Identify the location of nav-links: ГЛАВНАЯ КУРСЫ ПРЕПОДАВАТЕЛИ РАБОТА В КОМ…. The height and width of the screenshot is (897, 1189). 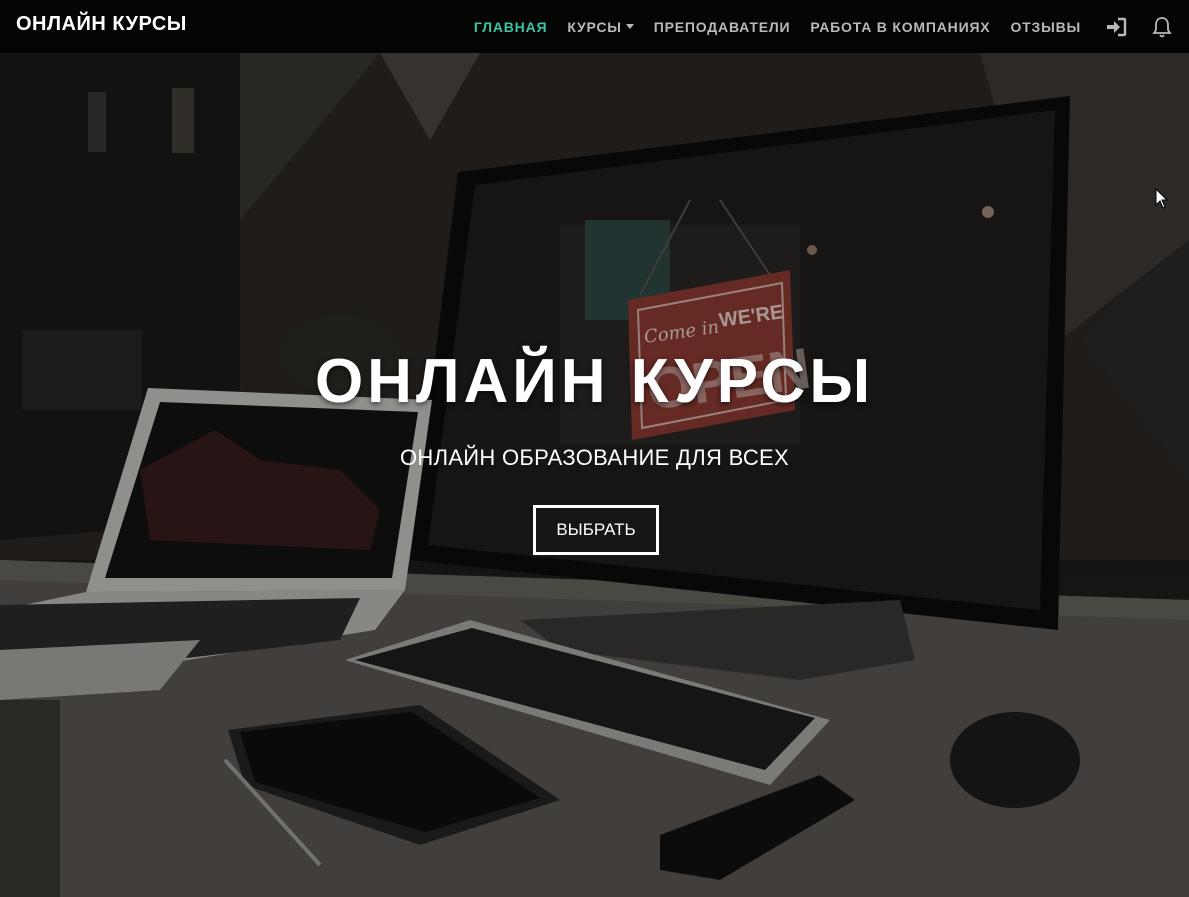
(813, 26).